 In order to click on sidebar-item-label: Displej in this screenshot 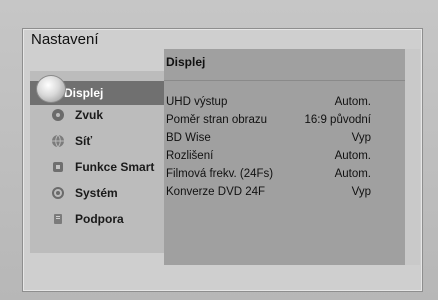, I will do `click(84, 93)`.